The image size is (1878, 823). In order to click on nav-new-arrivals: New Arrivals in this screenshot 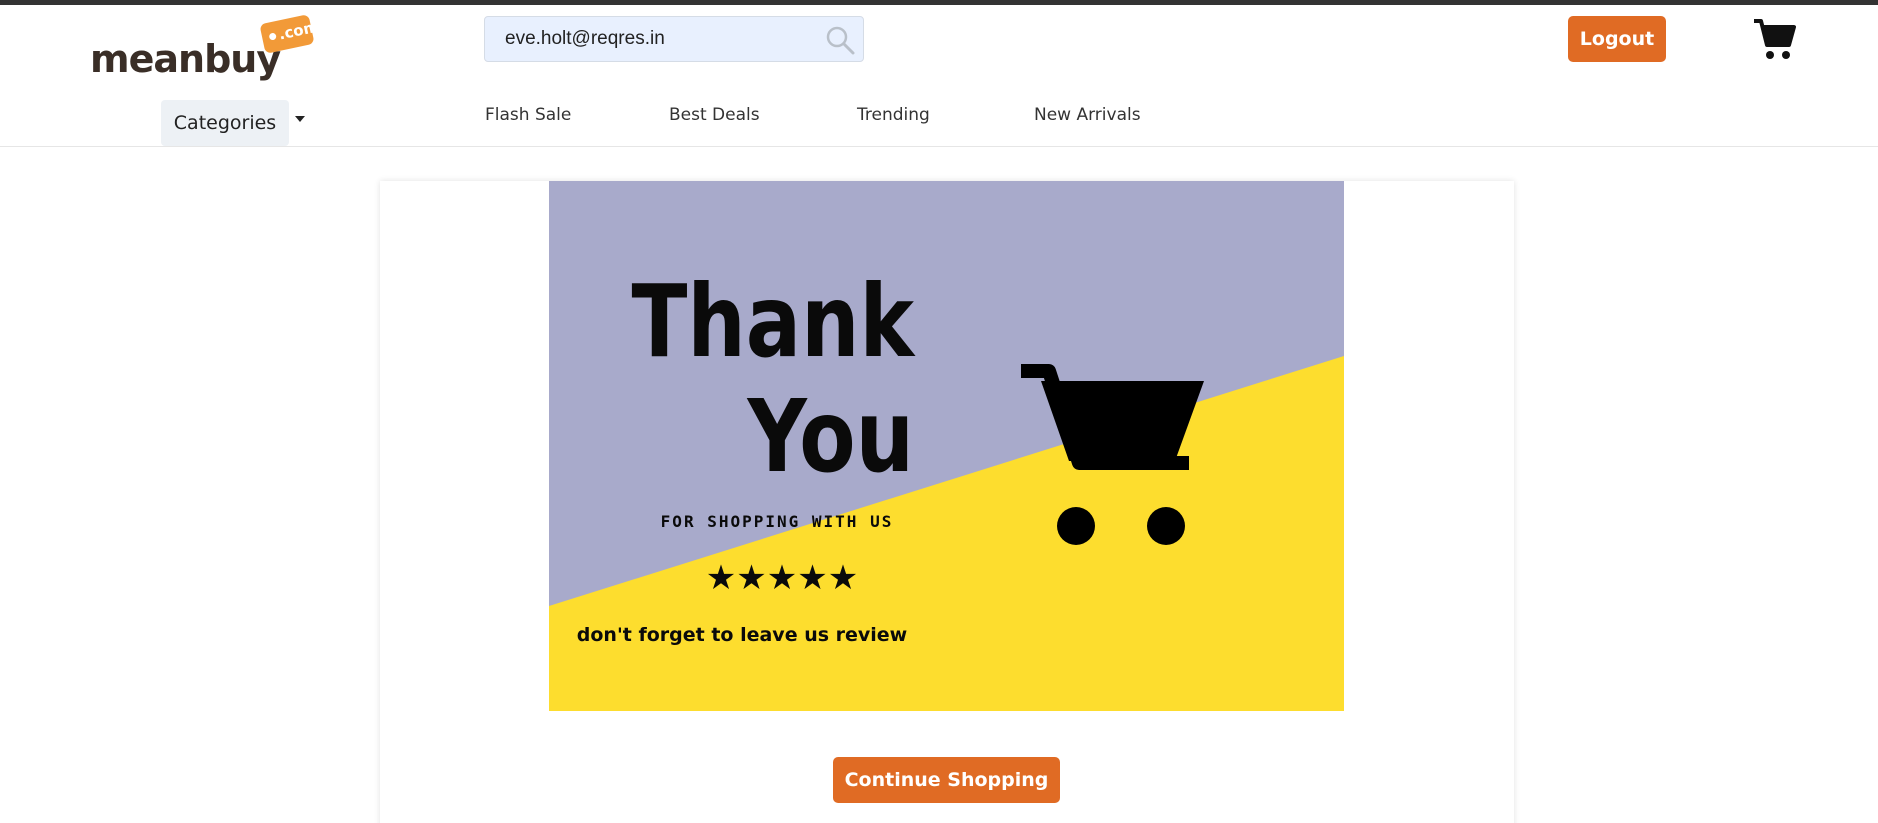, I will do `click(1087, 115)`.